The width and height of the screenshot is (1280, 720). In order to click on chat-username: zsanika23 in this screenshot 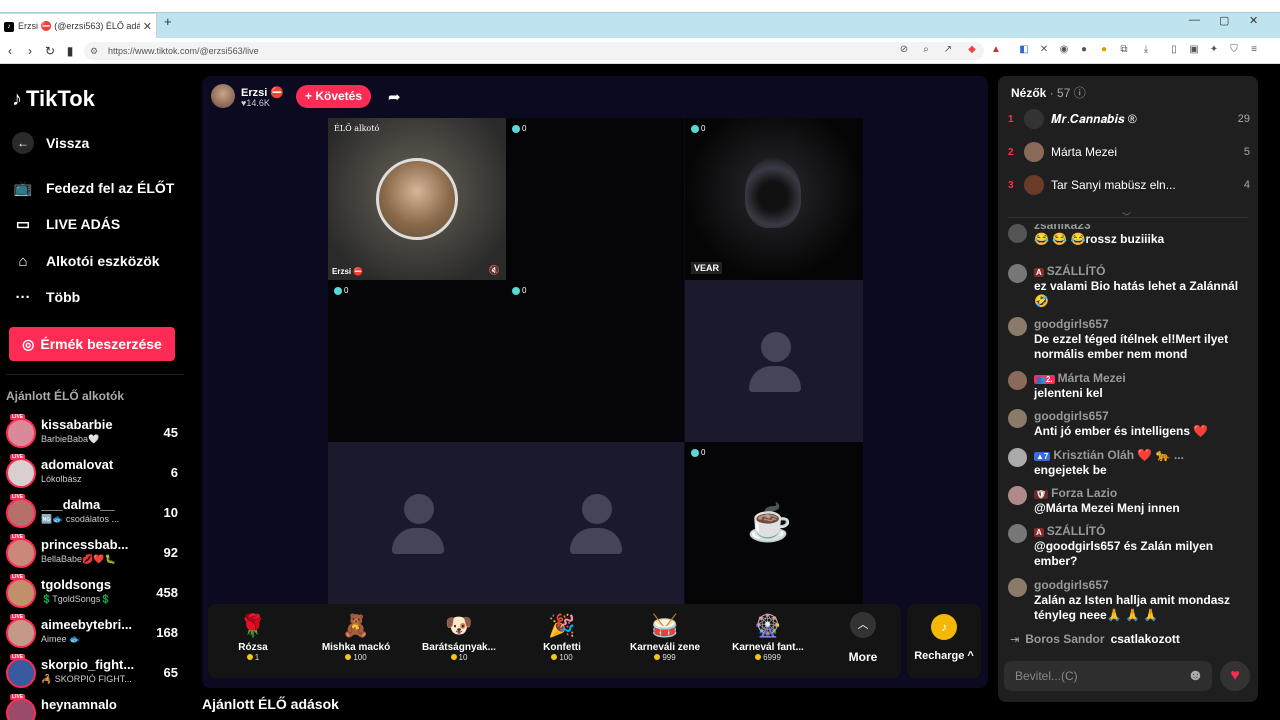, I will do `click(1062, 228)`.